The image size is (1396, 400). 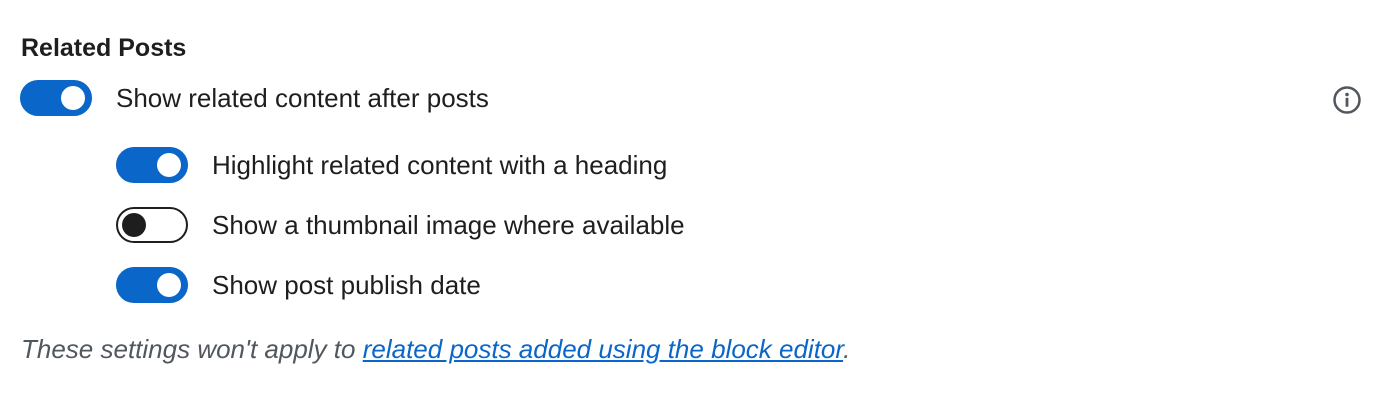 What do you see at coordinates (346, 285) in the screenshot?
I see `show-publish-date-label: Show post publish date` at bounding box center [346, 285].